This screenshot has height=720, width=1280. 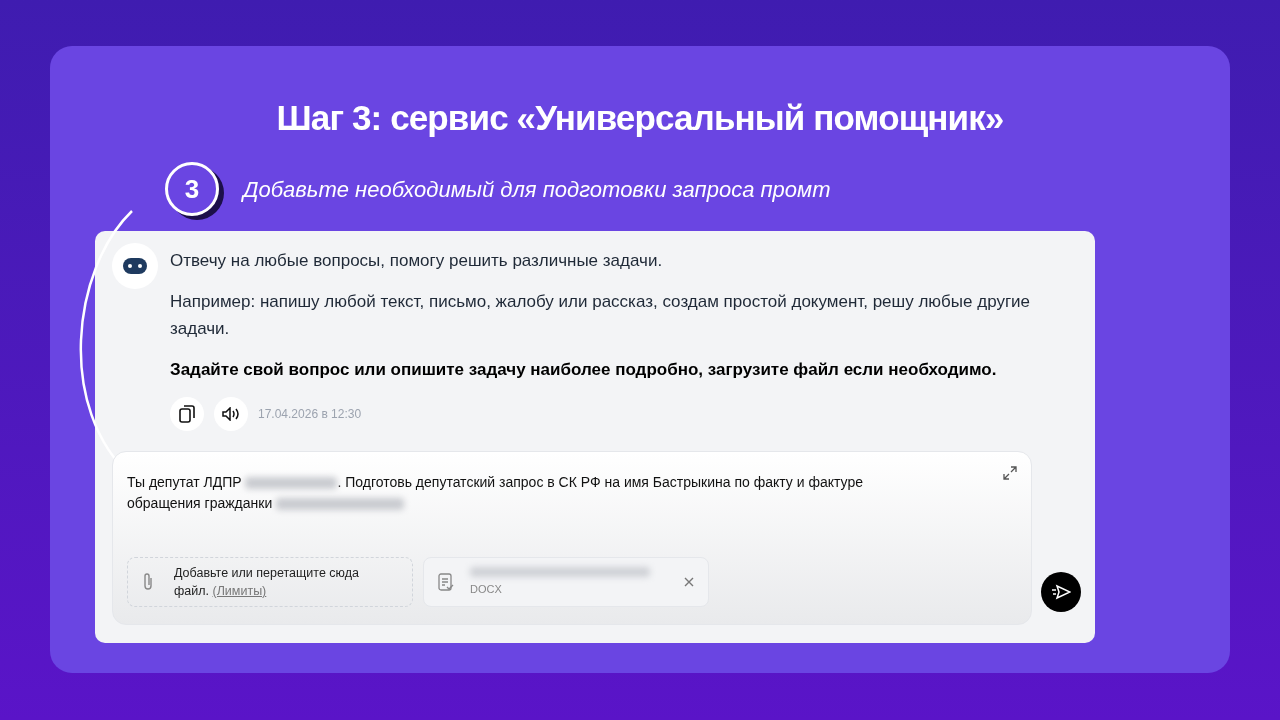 What do you see at coordinates (486, 589) in the screenshot?
I see `file-type: DOCX` at bounding box center [486, 589].